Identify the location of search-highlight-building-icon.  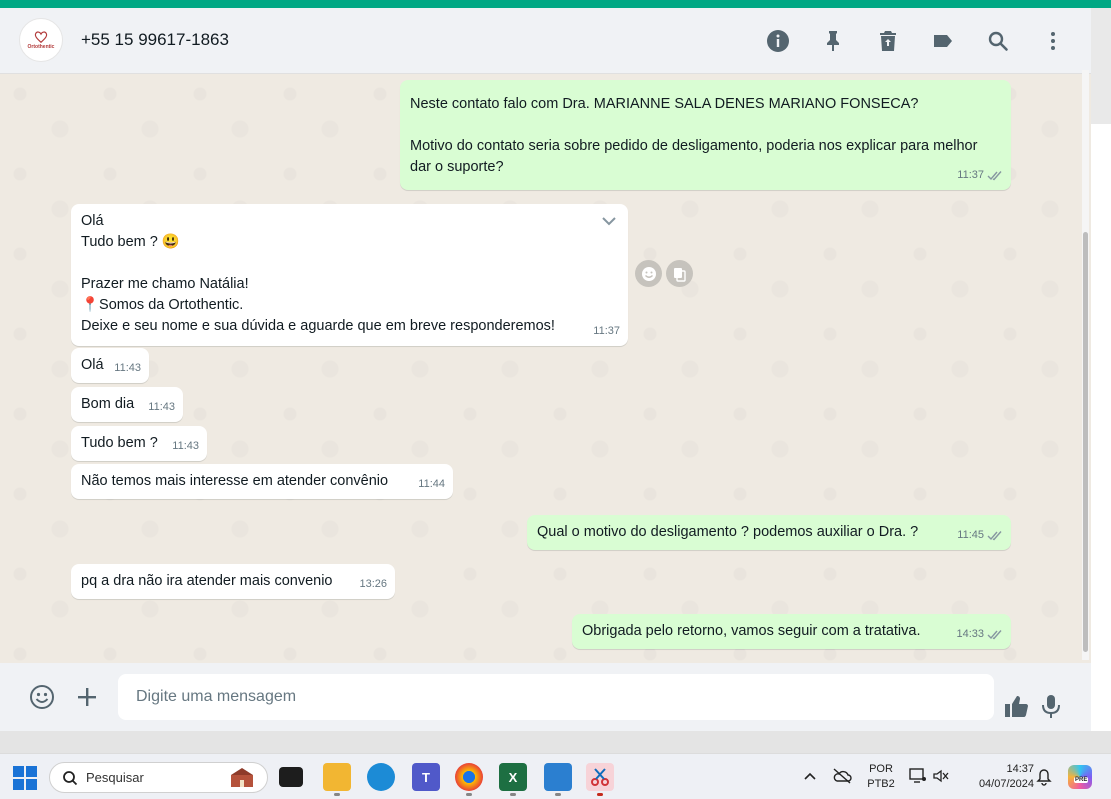
(242, 777).